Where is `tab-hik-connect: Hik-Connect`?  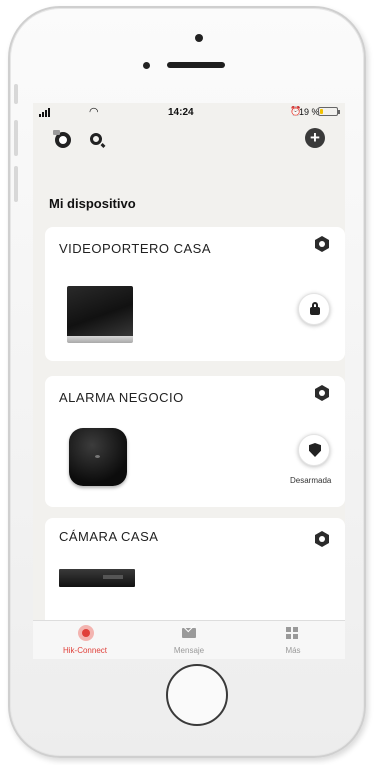
tab-hik-connect: Hik-Connect is located at coordinates (85, 640).